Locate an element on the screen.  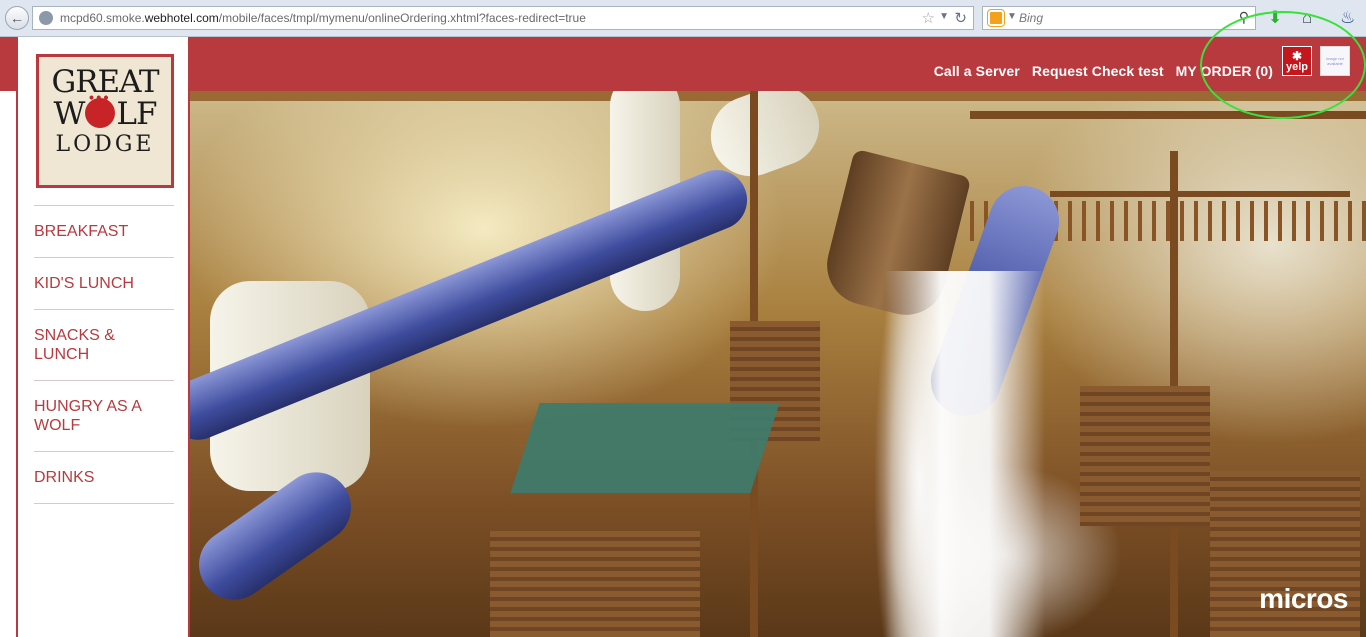
my-order-link: MY ORDER (0) is located at coordinates (1224, 71).